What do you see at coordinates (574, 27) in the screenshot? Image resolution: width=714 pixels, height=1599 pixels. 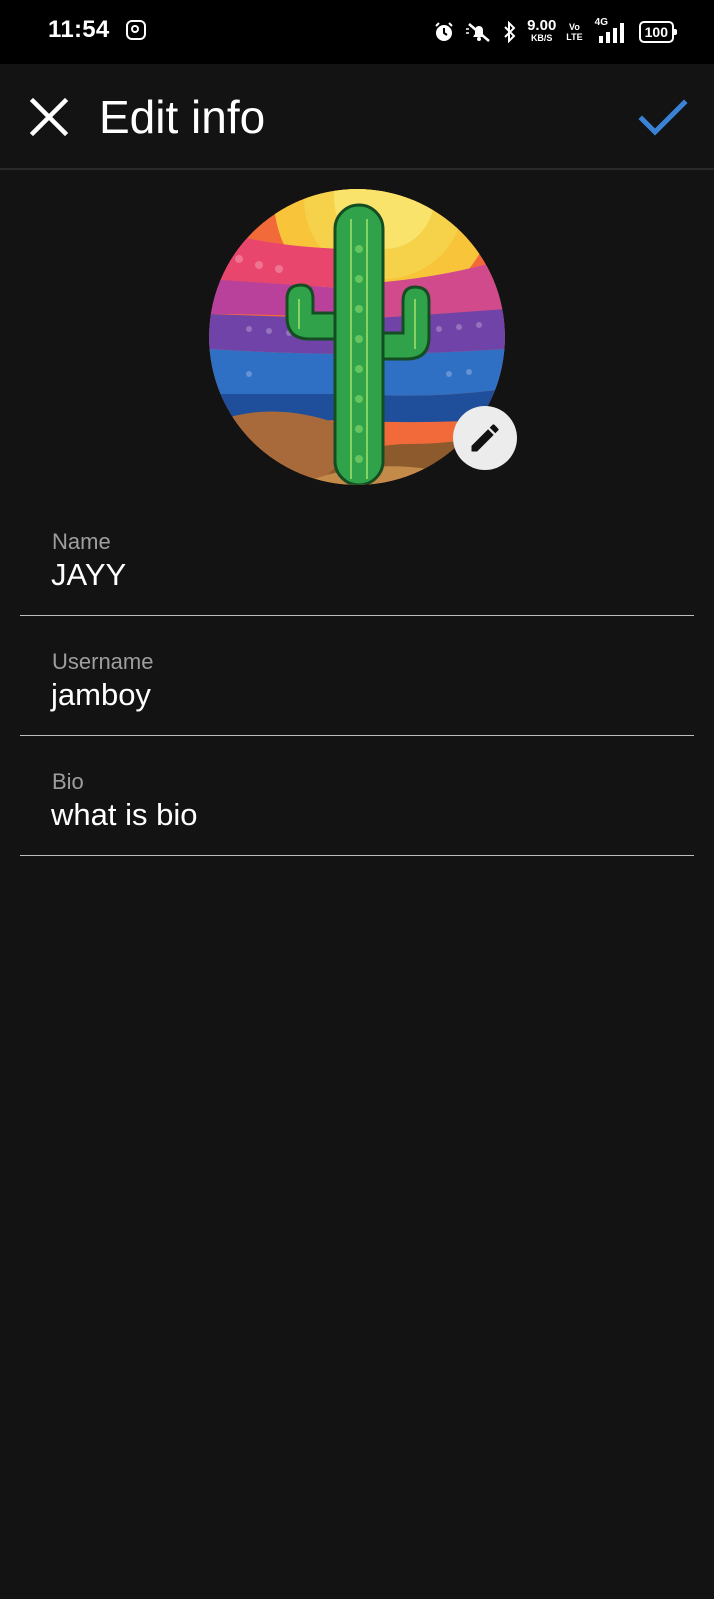 I see `volte-top: Vo` at bounding box center [574, 27].